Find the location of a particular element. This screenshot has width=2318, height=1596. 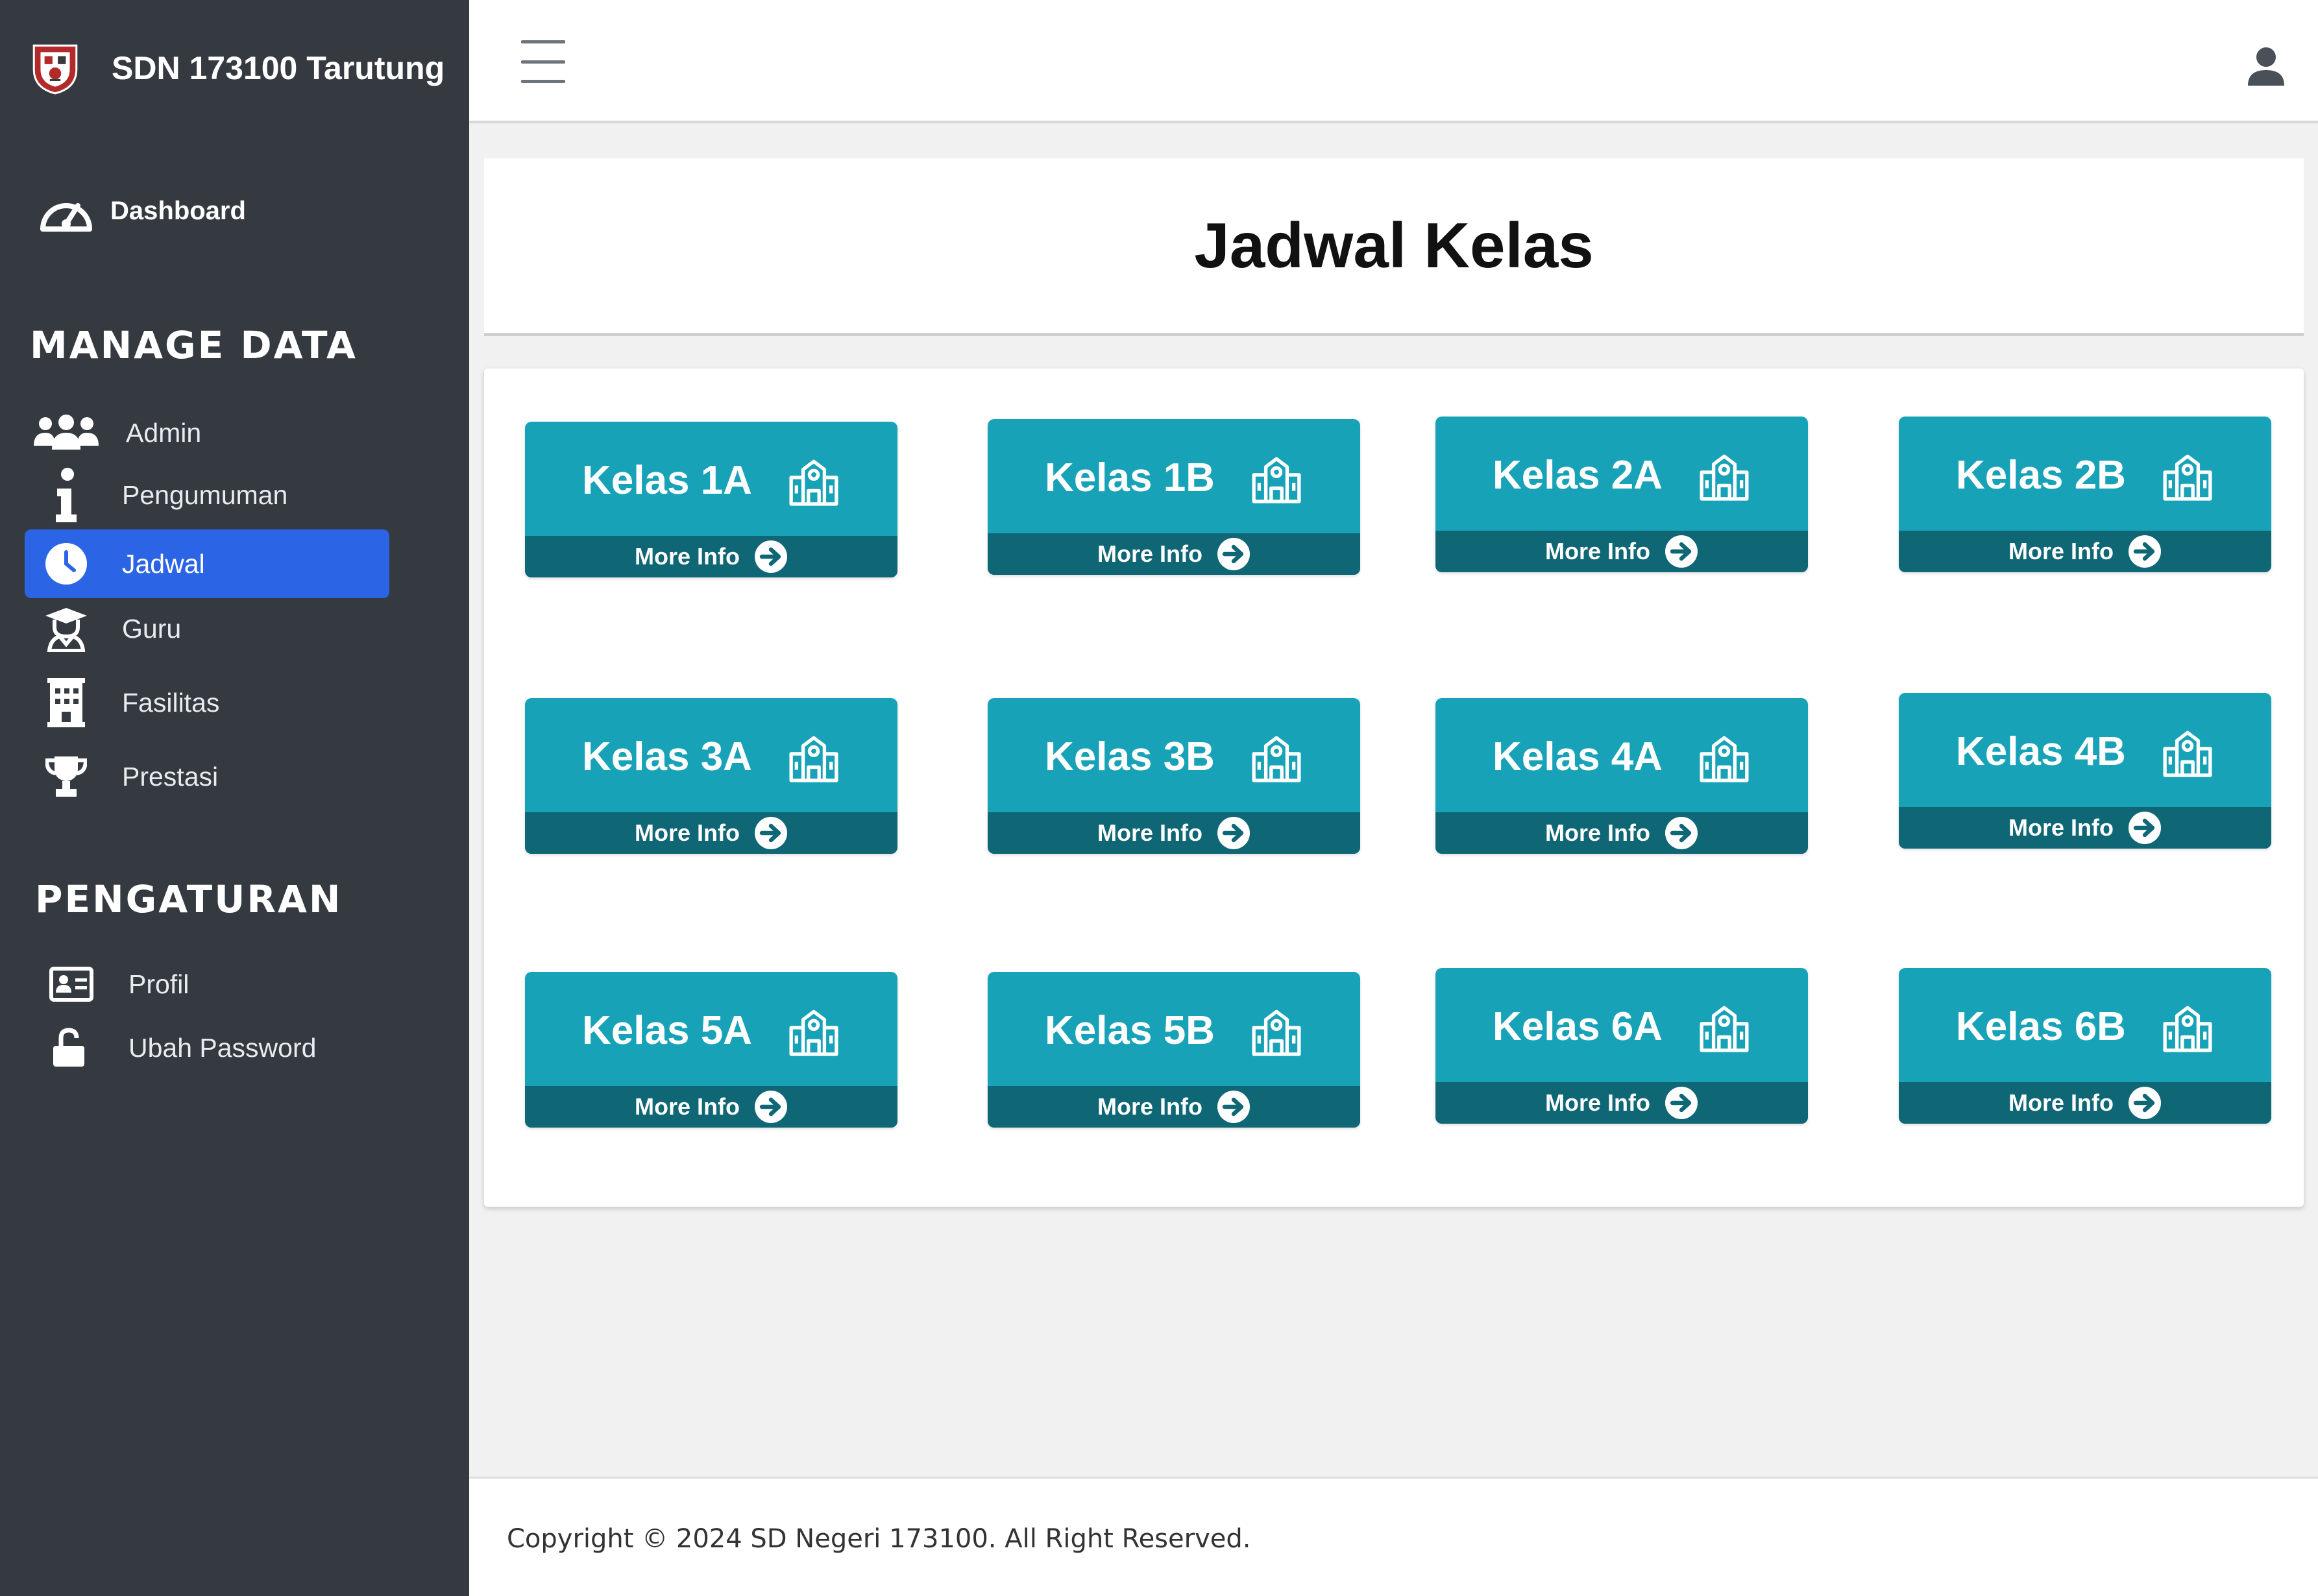

class-card-kelas-1a: Kelas 1A More Info is located at coordinates (711, 499).